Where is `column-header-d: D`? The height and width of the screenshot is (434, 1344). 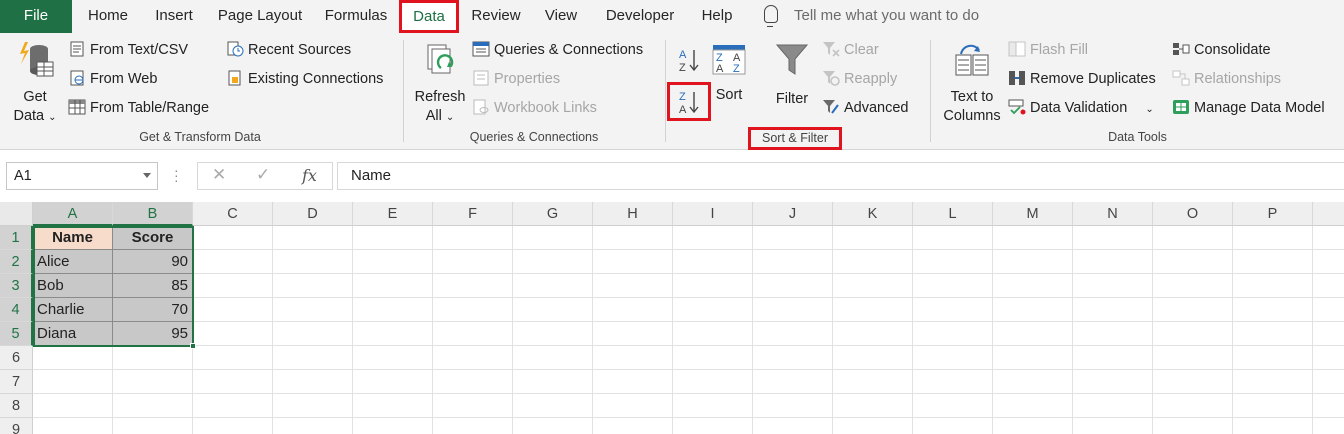
column-header-d: D is located at coordinates (313, 214).